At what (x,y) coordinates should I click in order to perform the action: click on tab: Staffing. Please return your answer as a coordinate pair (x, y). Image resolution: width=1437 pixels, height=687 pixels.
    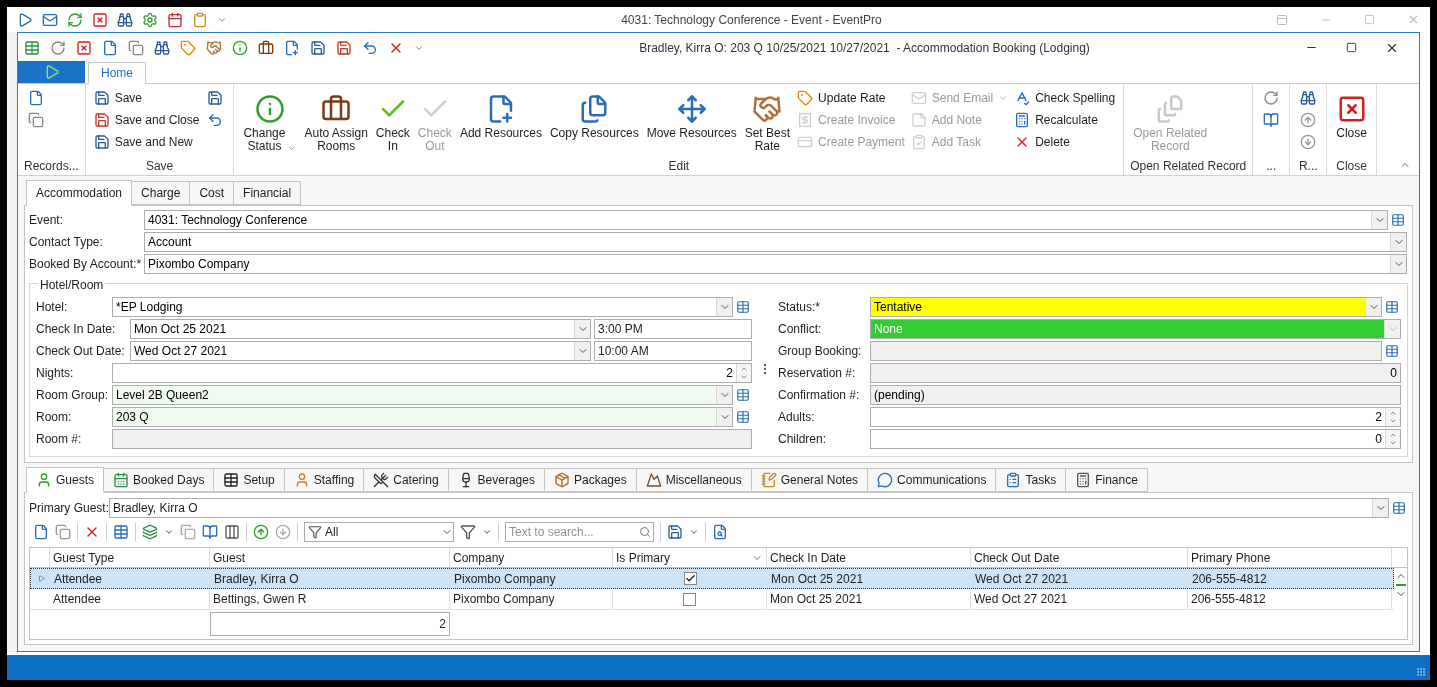
    Looking at the image, I should click on (324, 480).